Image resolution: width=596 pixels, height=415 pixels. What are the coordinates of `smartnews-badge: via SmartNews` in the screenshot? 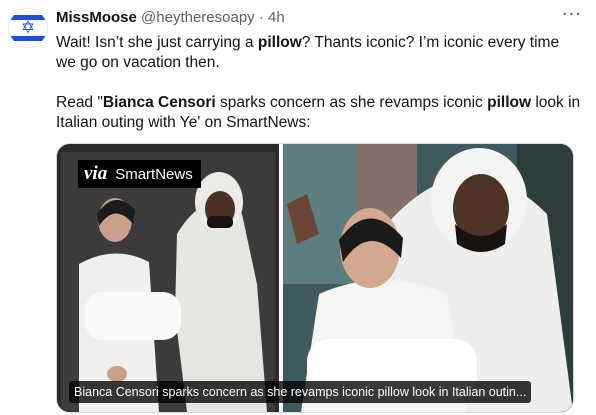 It's located at (139, 174).